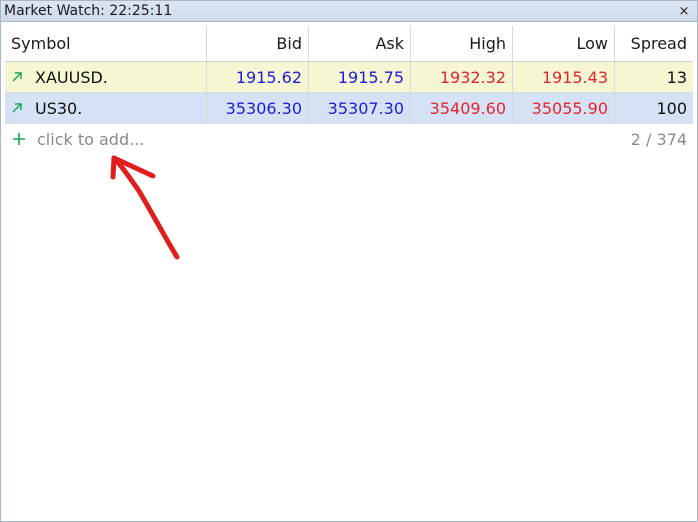  What do you see at coordinates (106, 108) in the screenshot?
I see `symbol-cell: US30.` at bounding box center [106, 108].